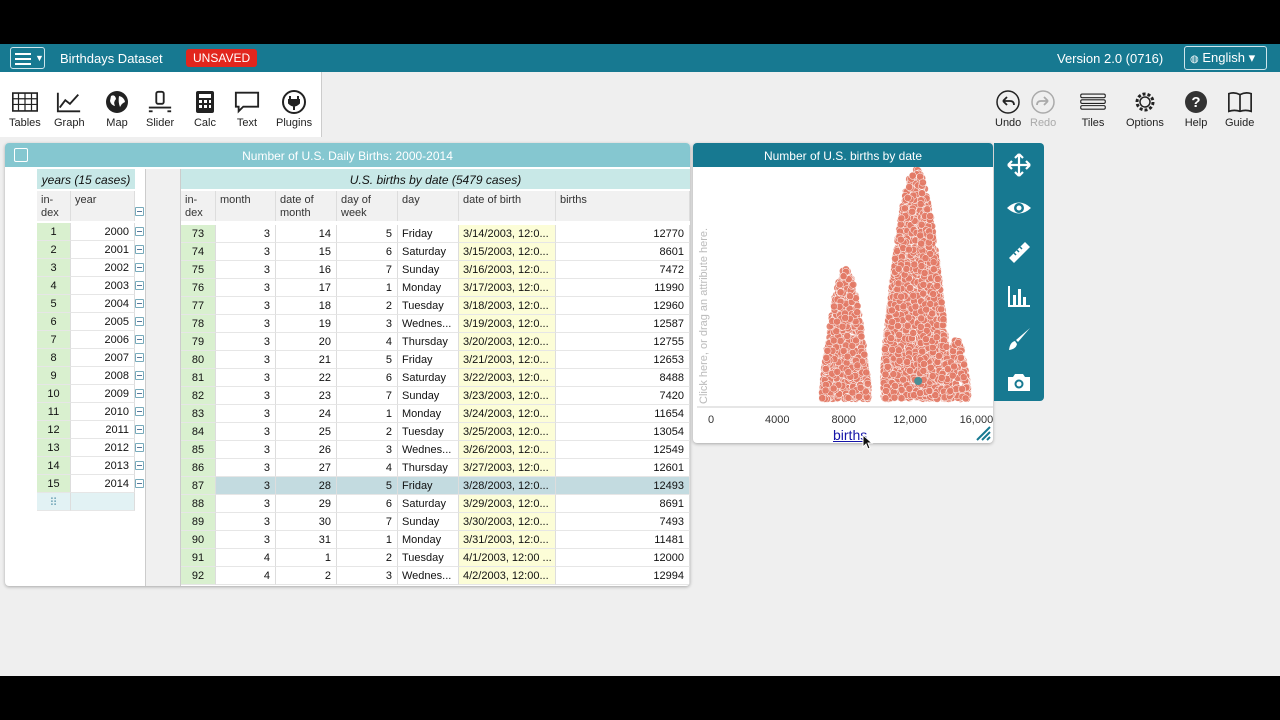  Describe the element at coordinates (1019, 382) in the screenshot. I see `camera-icon` at that location.